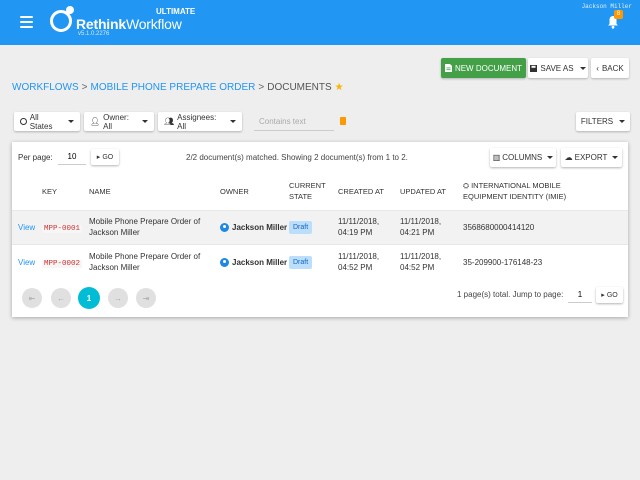 This screenshot has width=640, height=480. What do you see at coordinates (488, 68) in the screenshot?
I see `new-document-label: NEW DOCUMENT` at bounding box center [488, 68].